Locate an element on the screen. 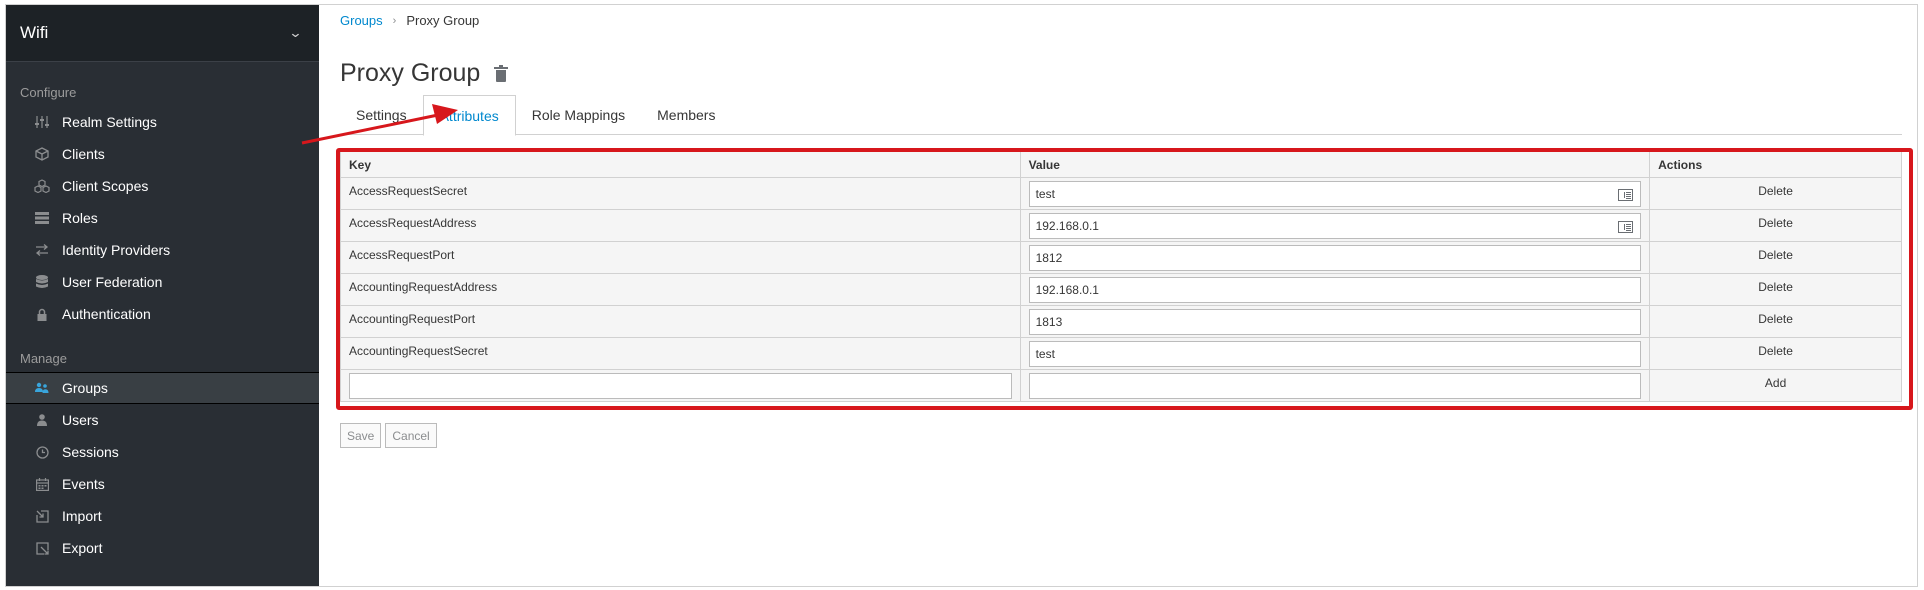 The image size is (1924, 590). list-icon is located at coordinates (42, 218).